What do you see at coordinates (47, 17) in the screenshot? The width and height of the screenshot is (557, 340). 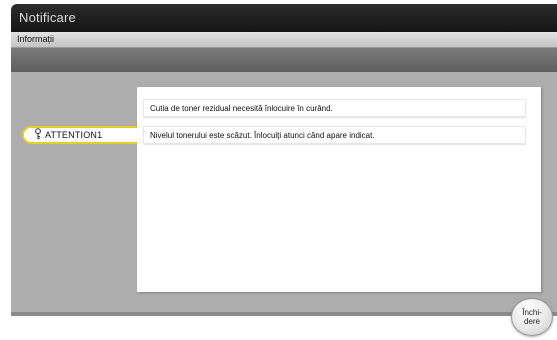 I see `window-title: Notificare` at bounding box center [47, 17].